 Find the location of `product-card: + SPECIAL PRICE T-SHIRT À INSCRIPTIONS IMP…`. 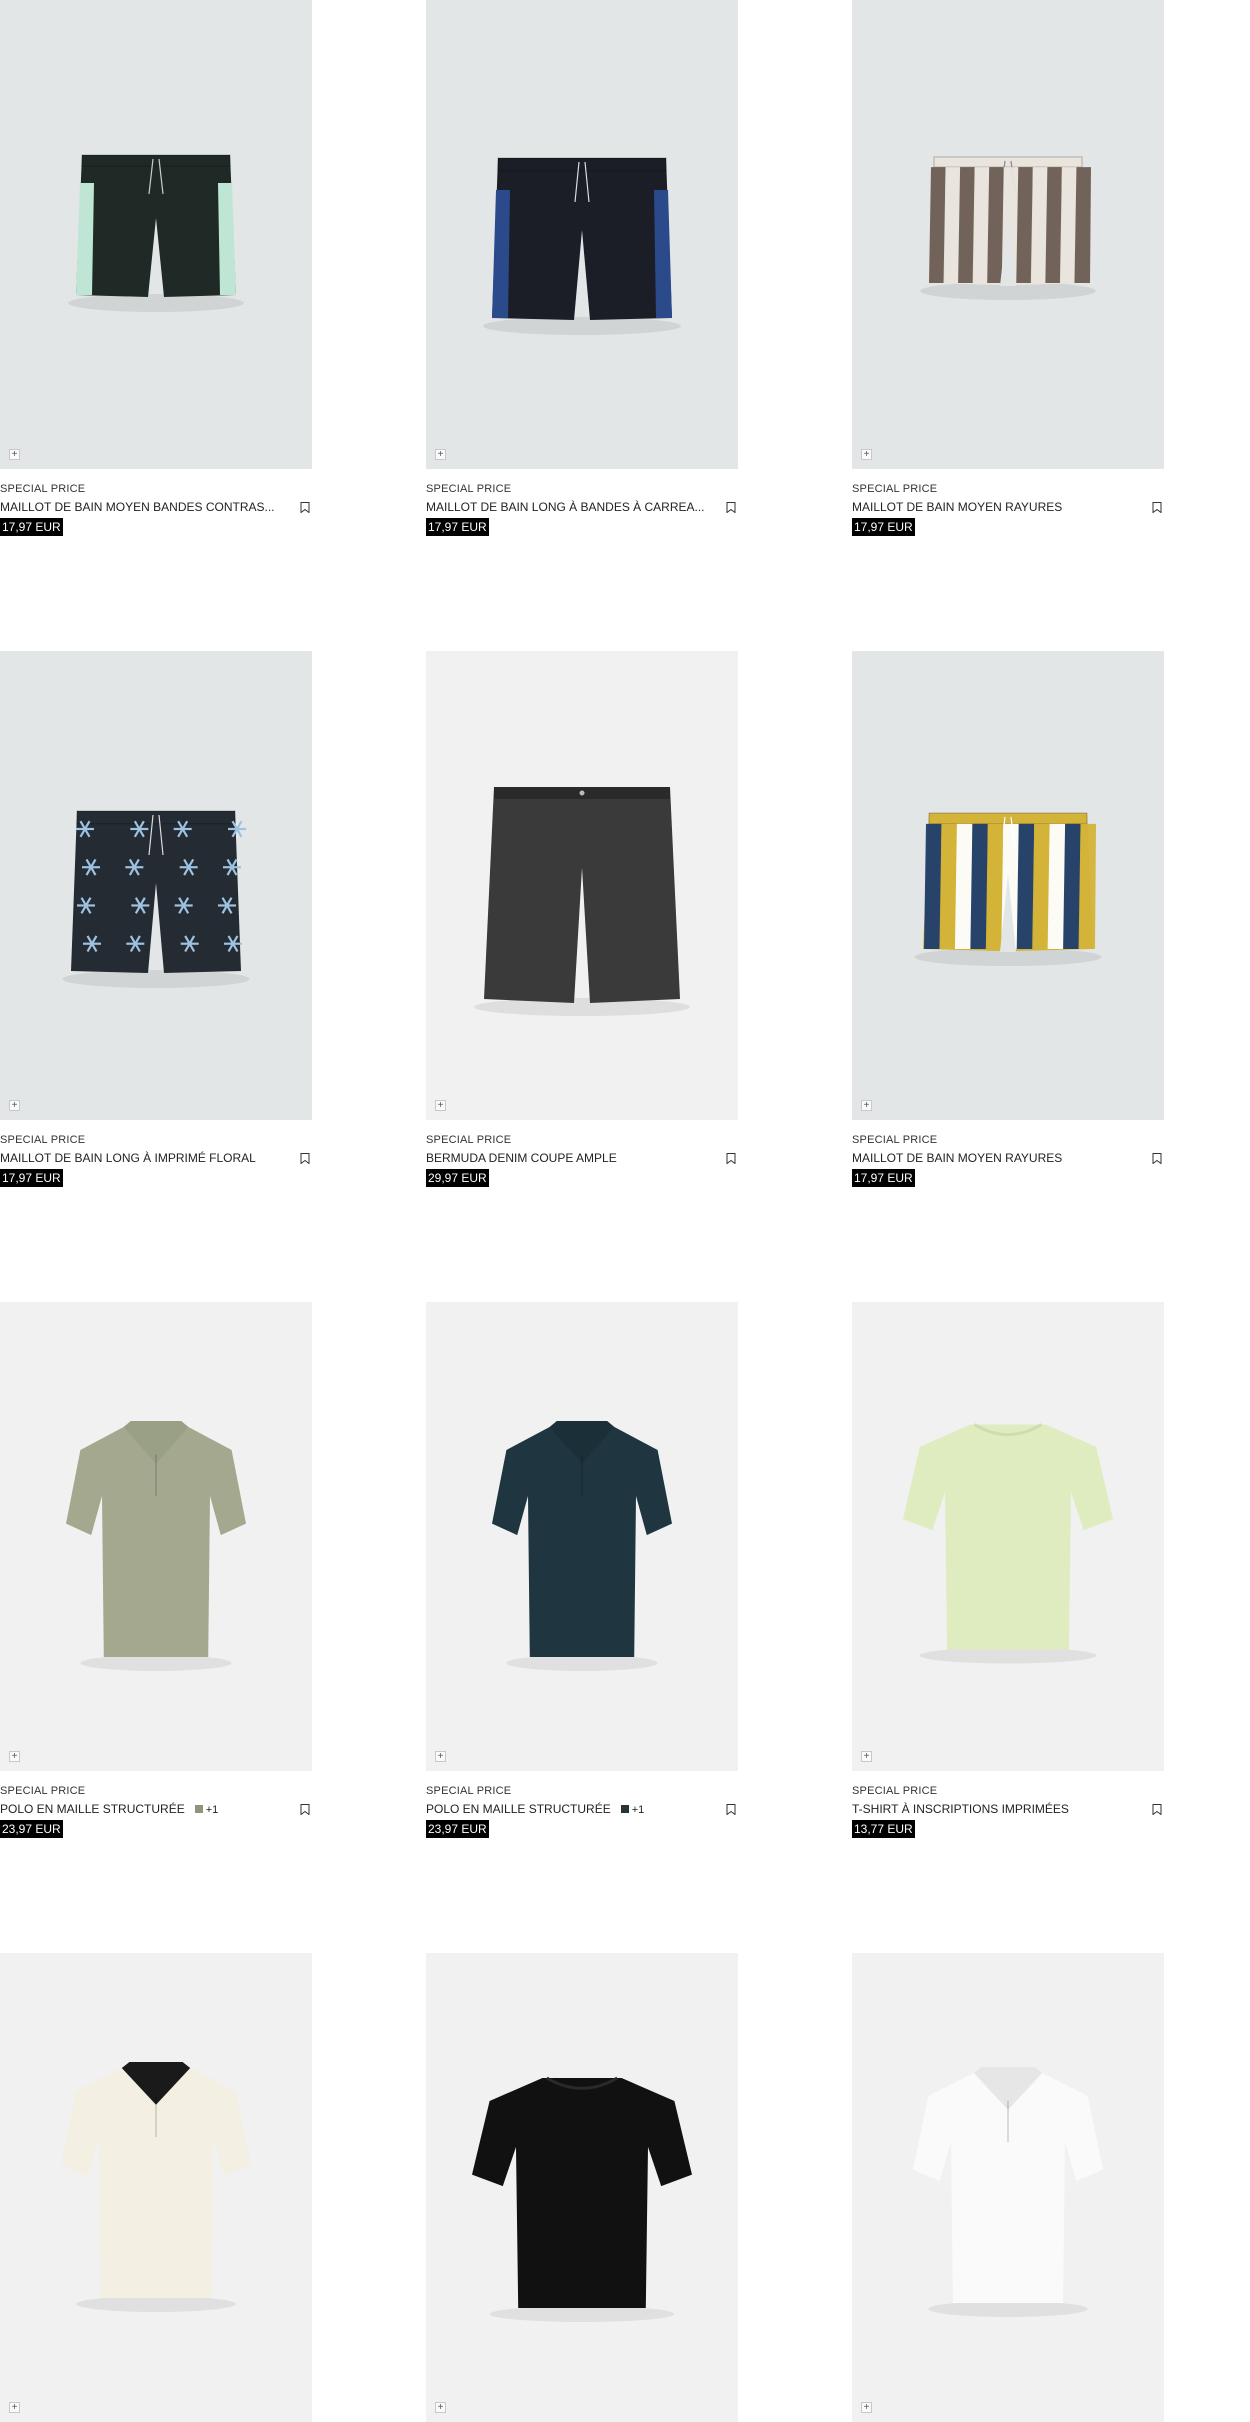

product-card: + SPECIAL PRICE T-SHIRT À INSCRIPTIONS IMP… is located at coordinates (1008, 1570).